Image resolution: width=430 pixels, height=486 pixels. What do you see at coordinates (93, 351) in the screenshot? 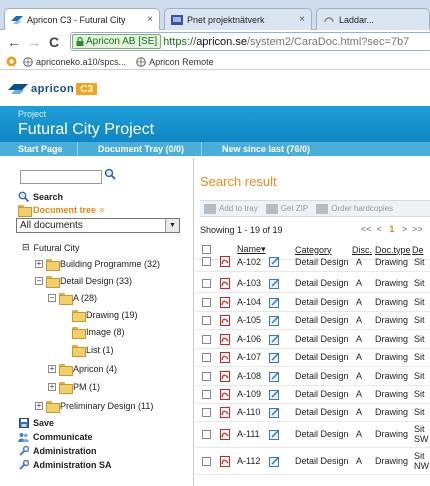
I see `tree-node-list: List (1)` at bounding box center [93, 351].